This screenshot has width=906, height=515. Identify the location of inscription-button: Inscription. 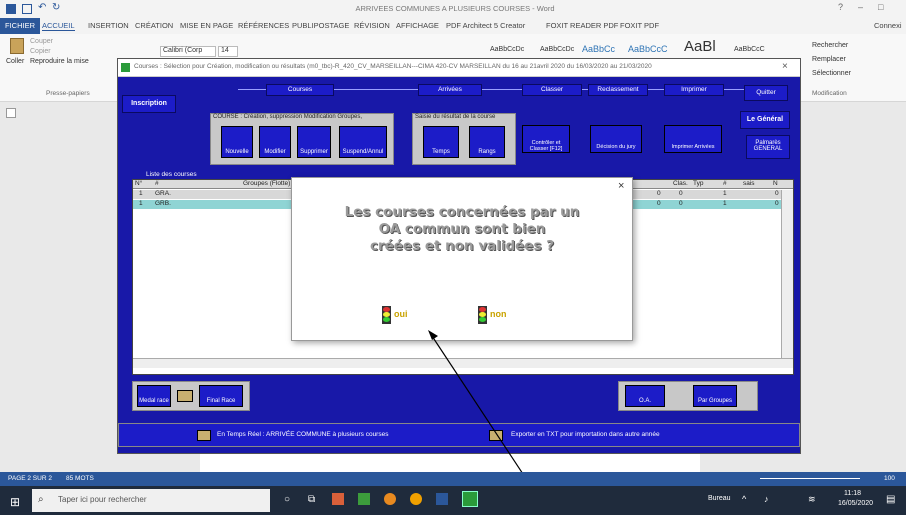
(149, 104).